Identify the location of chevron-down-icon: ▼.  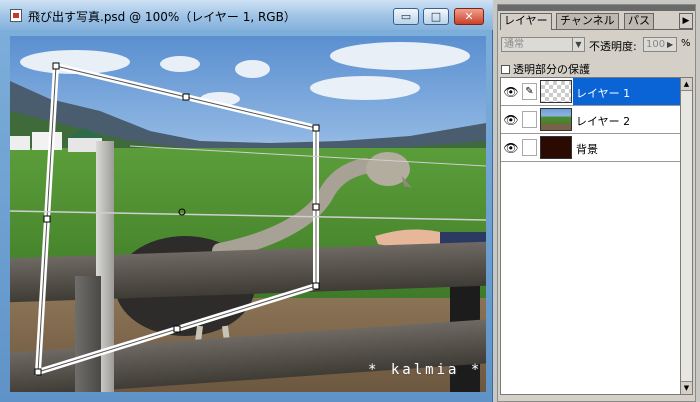
(578, 44).